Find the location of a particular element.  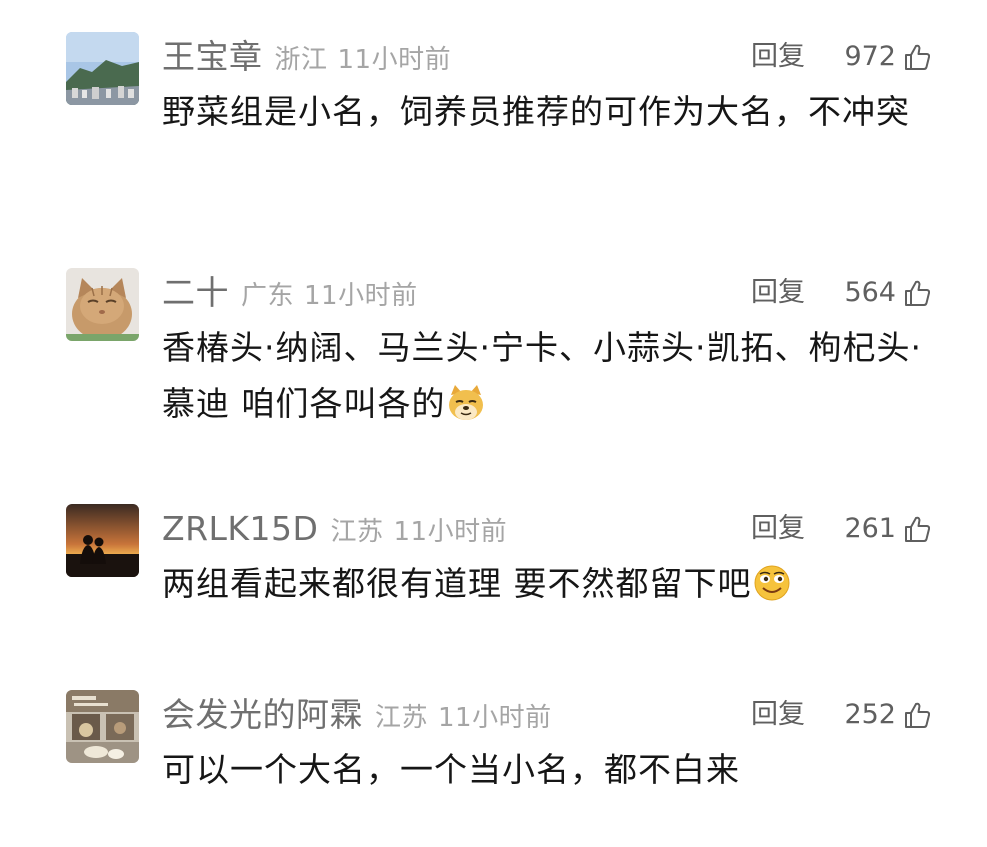

meta: 广东 11小时前 is located at coordinates (329, 296).